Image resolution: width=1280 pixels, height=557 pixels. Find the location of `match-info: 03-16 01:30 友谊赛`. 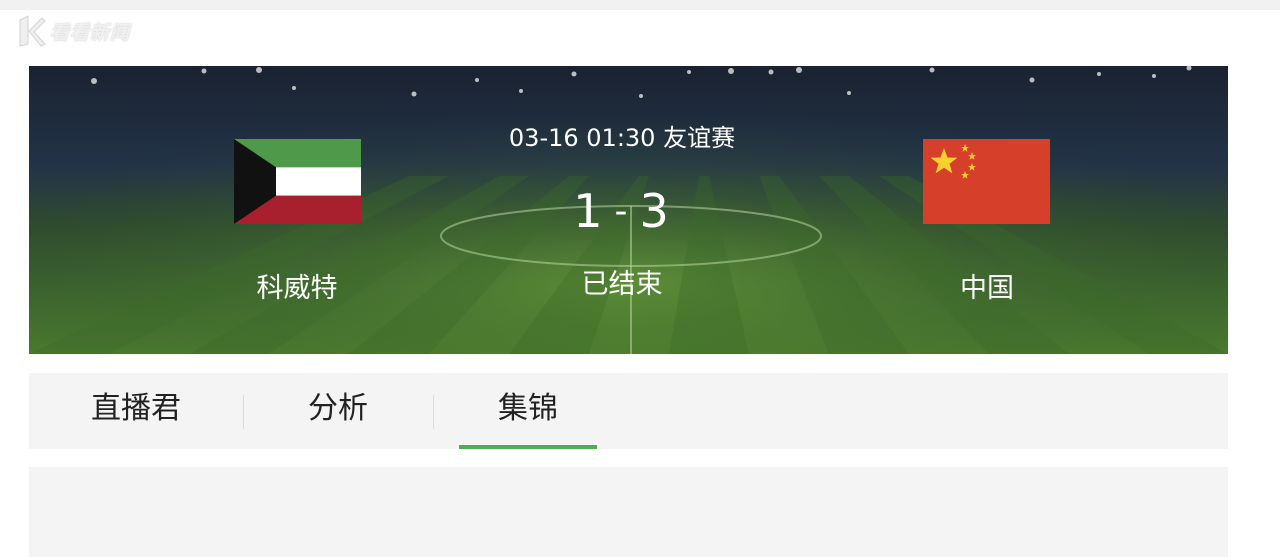

match-info: 03-16 01:30 友谊赛 is located at coordinates (622, 135).